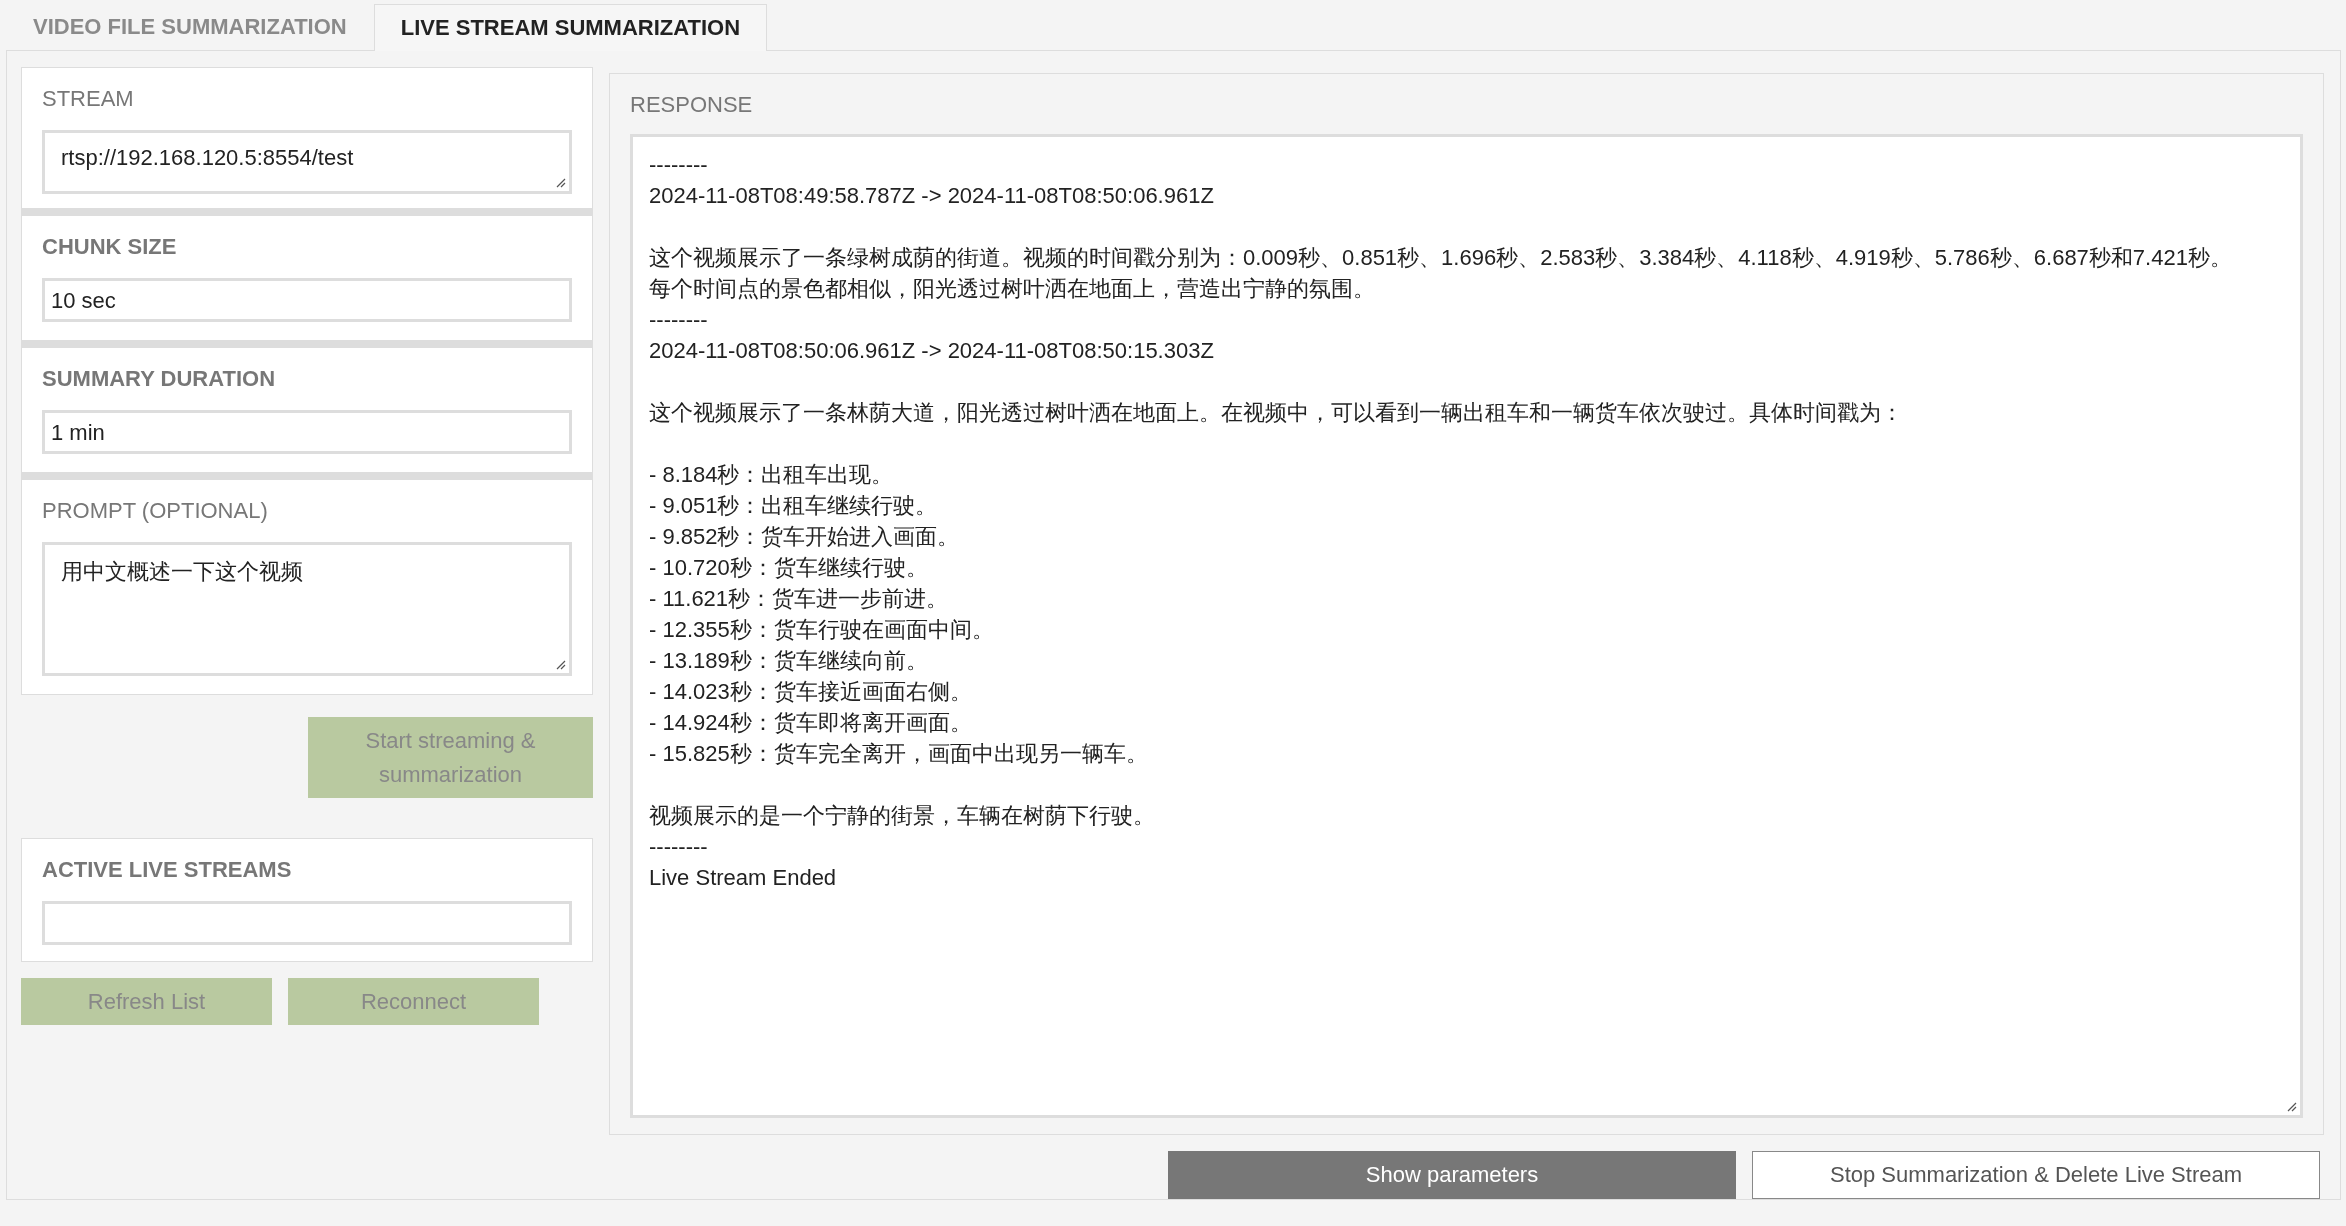 The image size is (2346, 1226). What do you see at coordinates (307, 300) in the screenshot?
I see `input-field: 10 sec` at bounding box center [307, 300].